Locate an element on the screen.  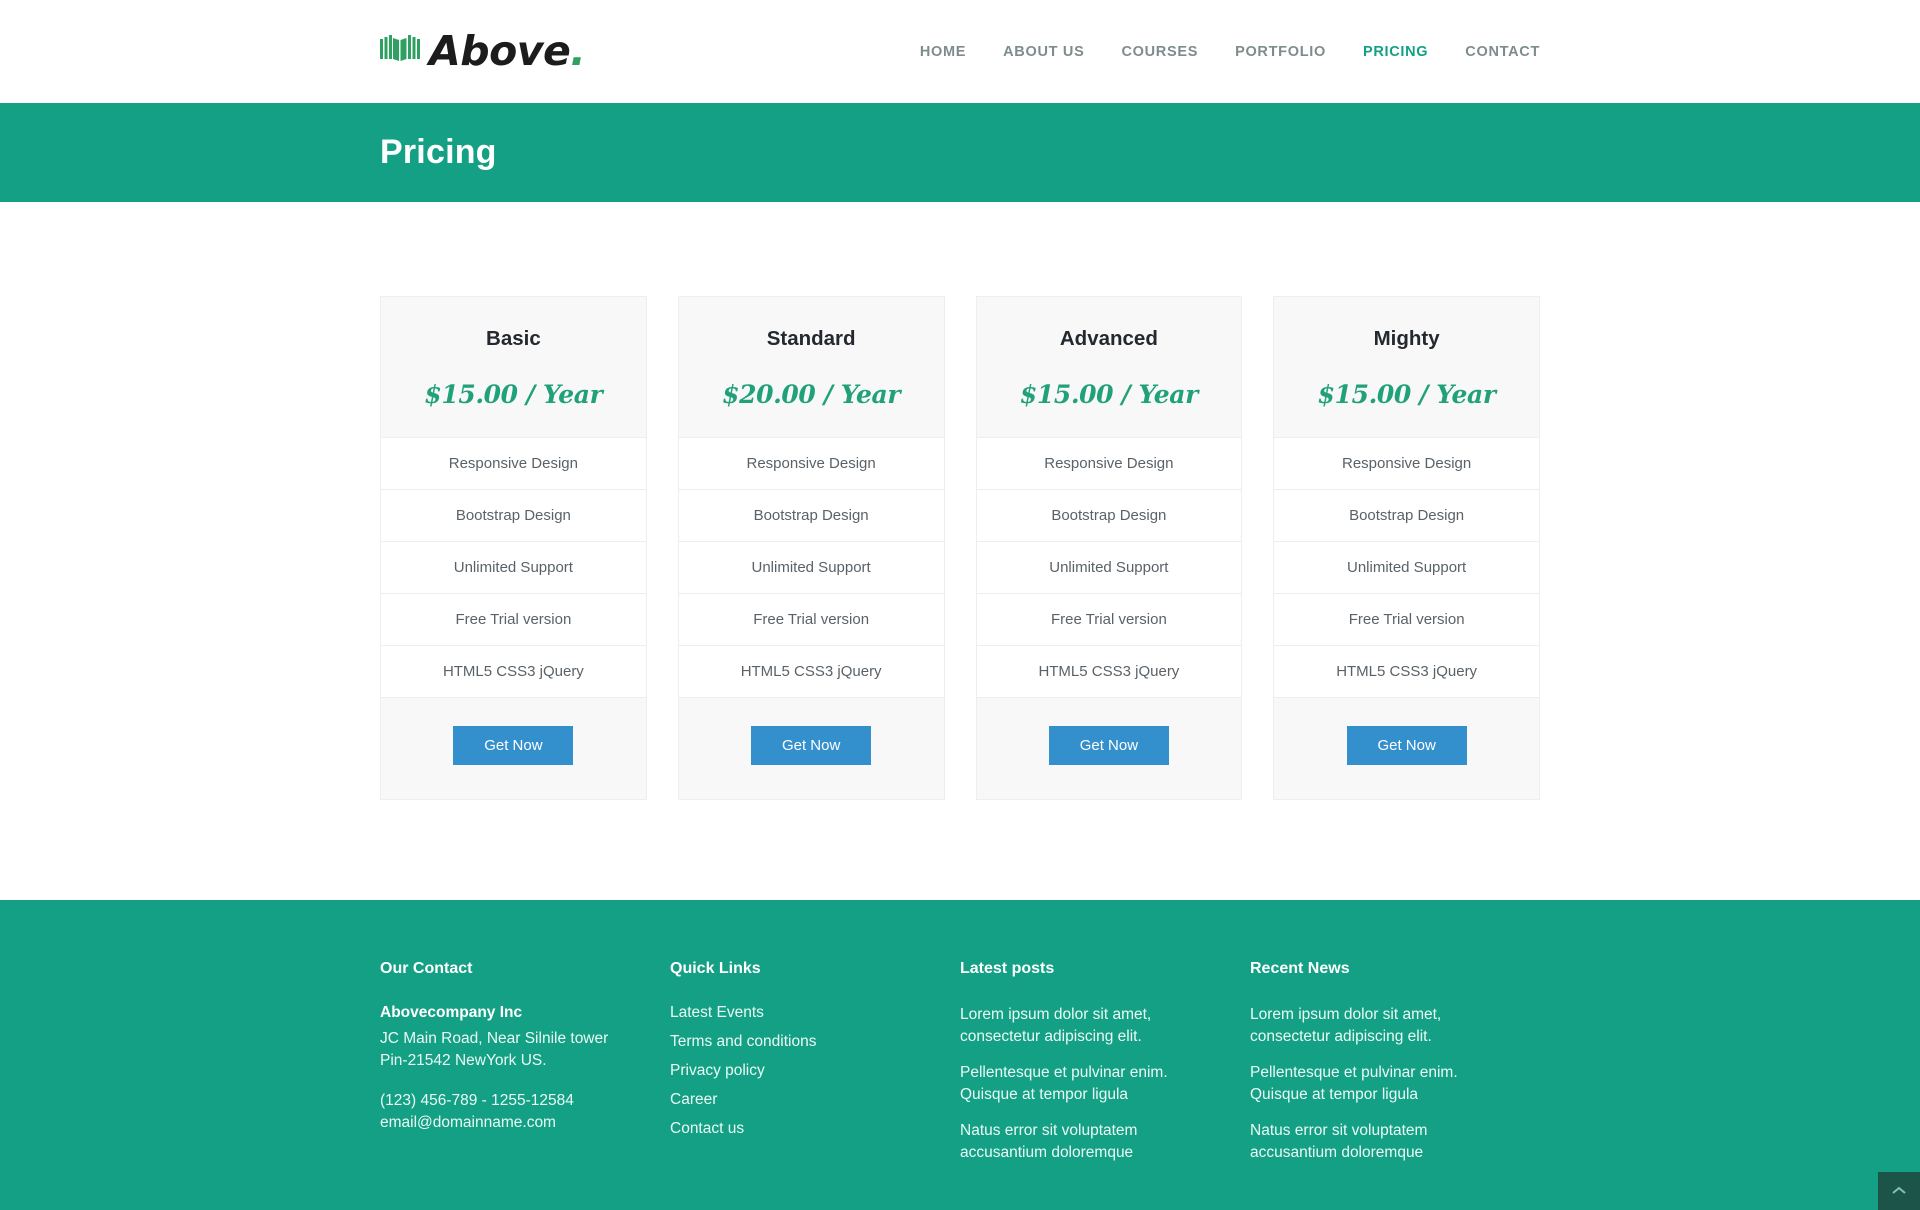
footer-heading-quick-links: Quick Links is located at coordinates (715, 968).